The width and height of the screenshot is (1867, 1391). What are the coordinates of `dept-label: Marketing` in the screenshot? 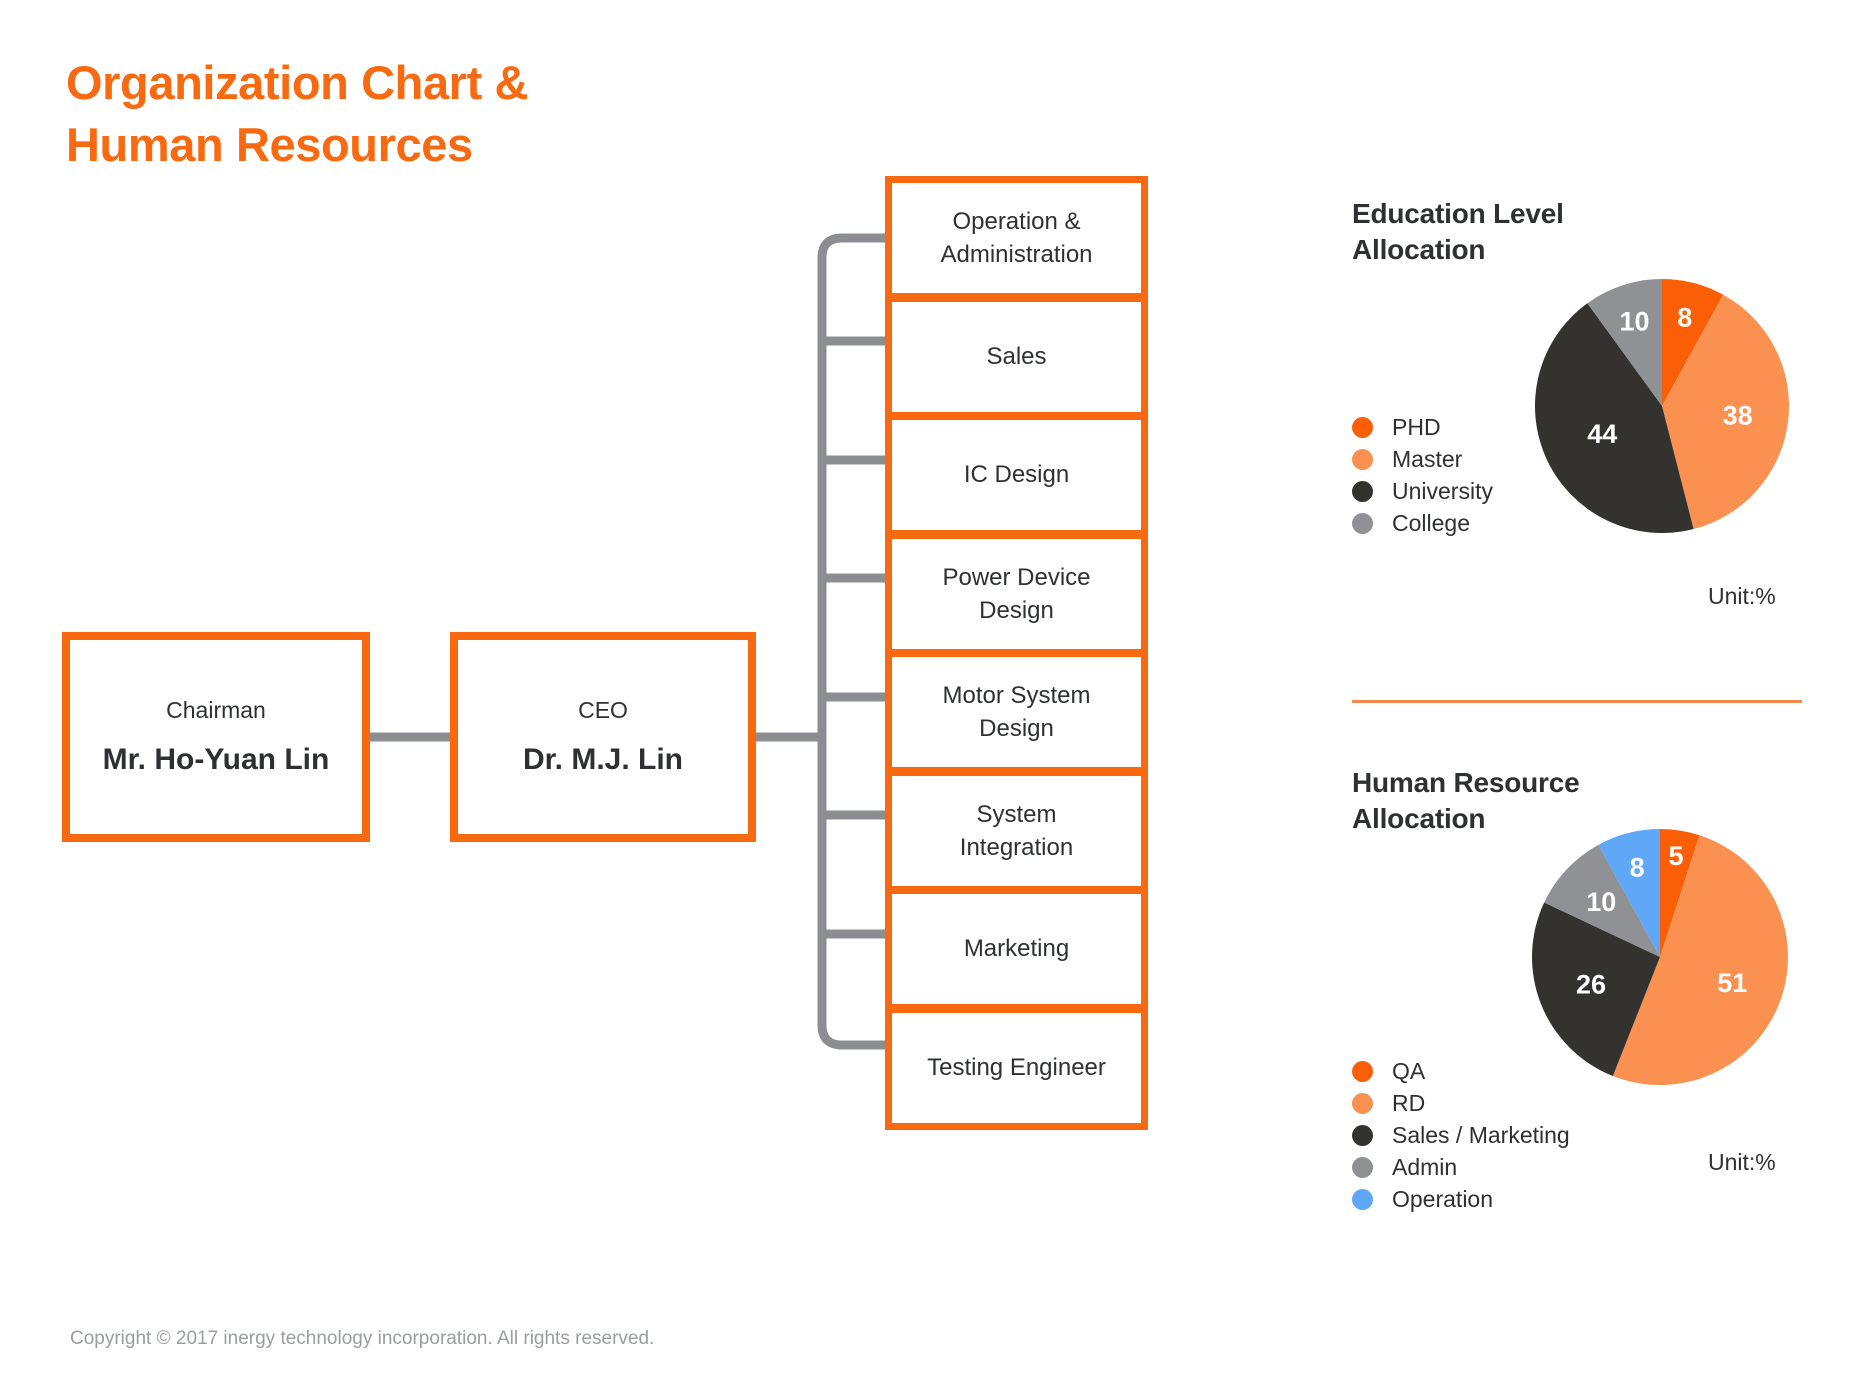 It's located at (1016, 949).